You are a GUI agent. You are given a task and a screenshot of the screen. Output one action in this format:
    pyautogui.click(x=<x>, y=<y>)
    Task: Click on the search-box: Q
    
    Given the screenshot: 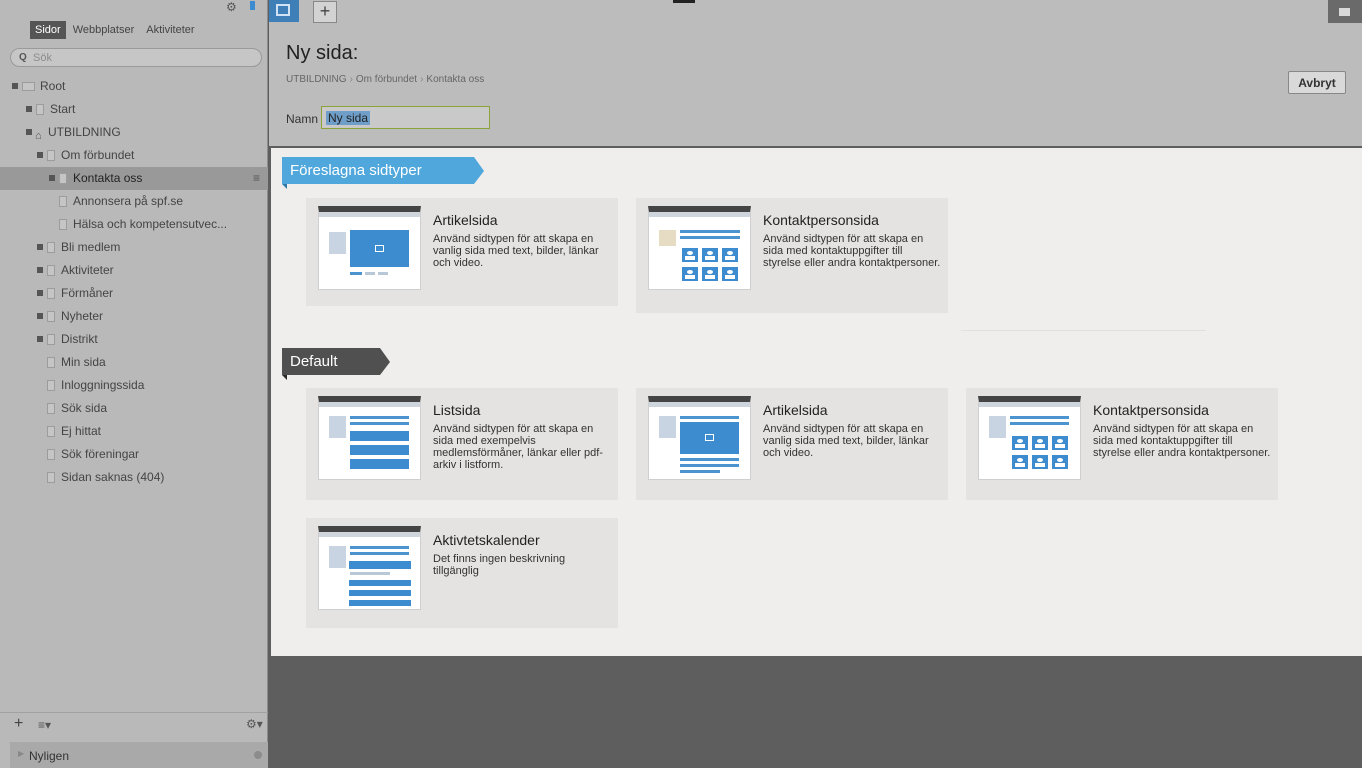 What is the action you would take?
    pyautogui.click(x=136, y=57)
    